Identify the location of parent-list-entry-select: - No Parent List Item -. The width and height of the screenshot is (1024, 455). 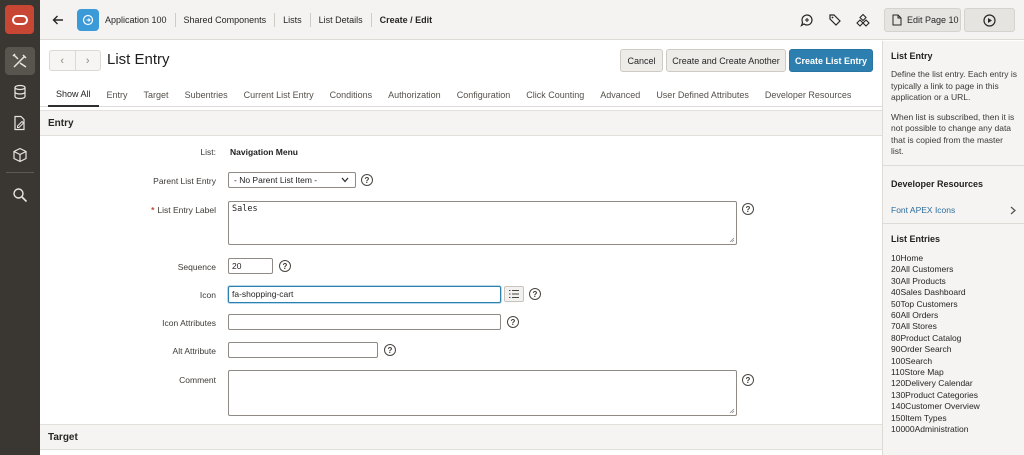
(292, 180).